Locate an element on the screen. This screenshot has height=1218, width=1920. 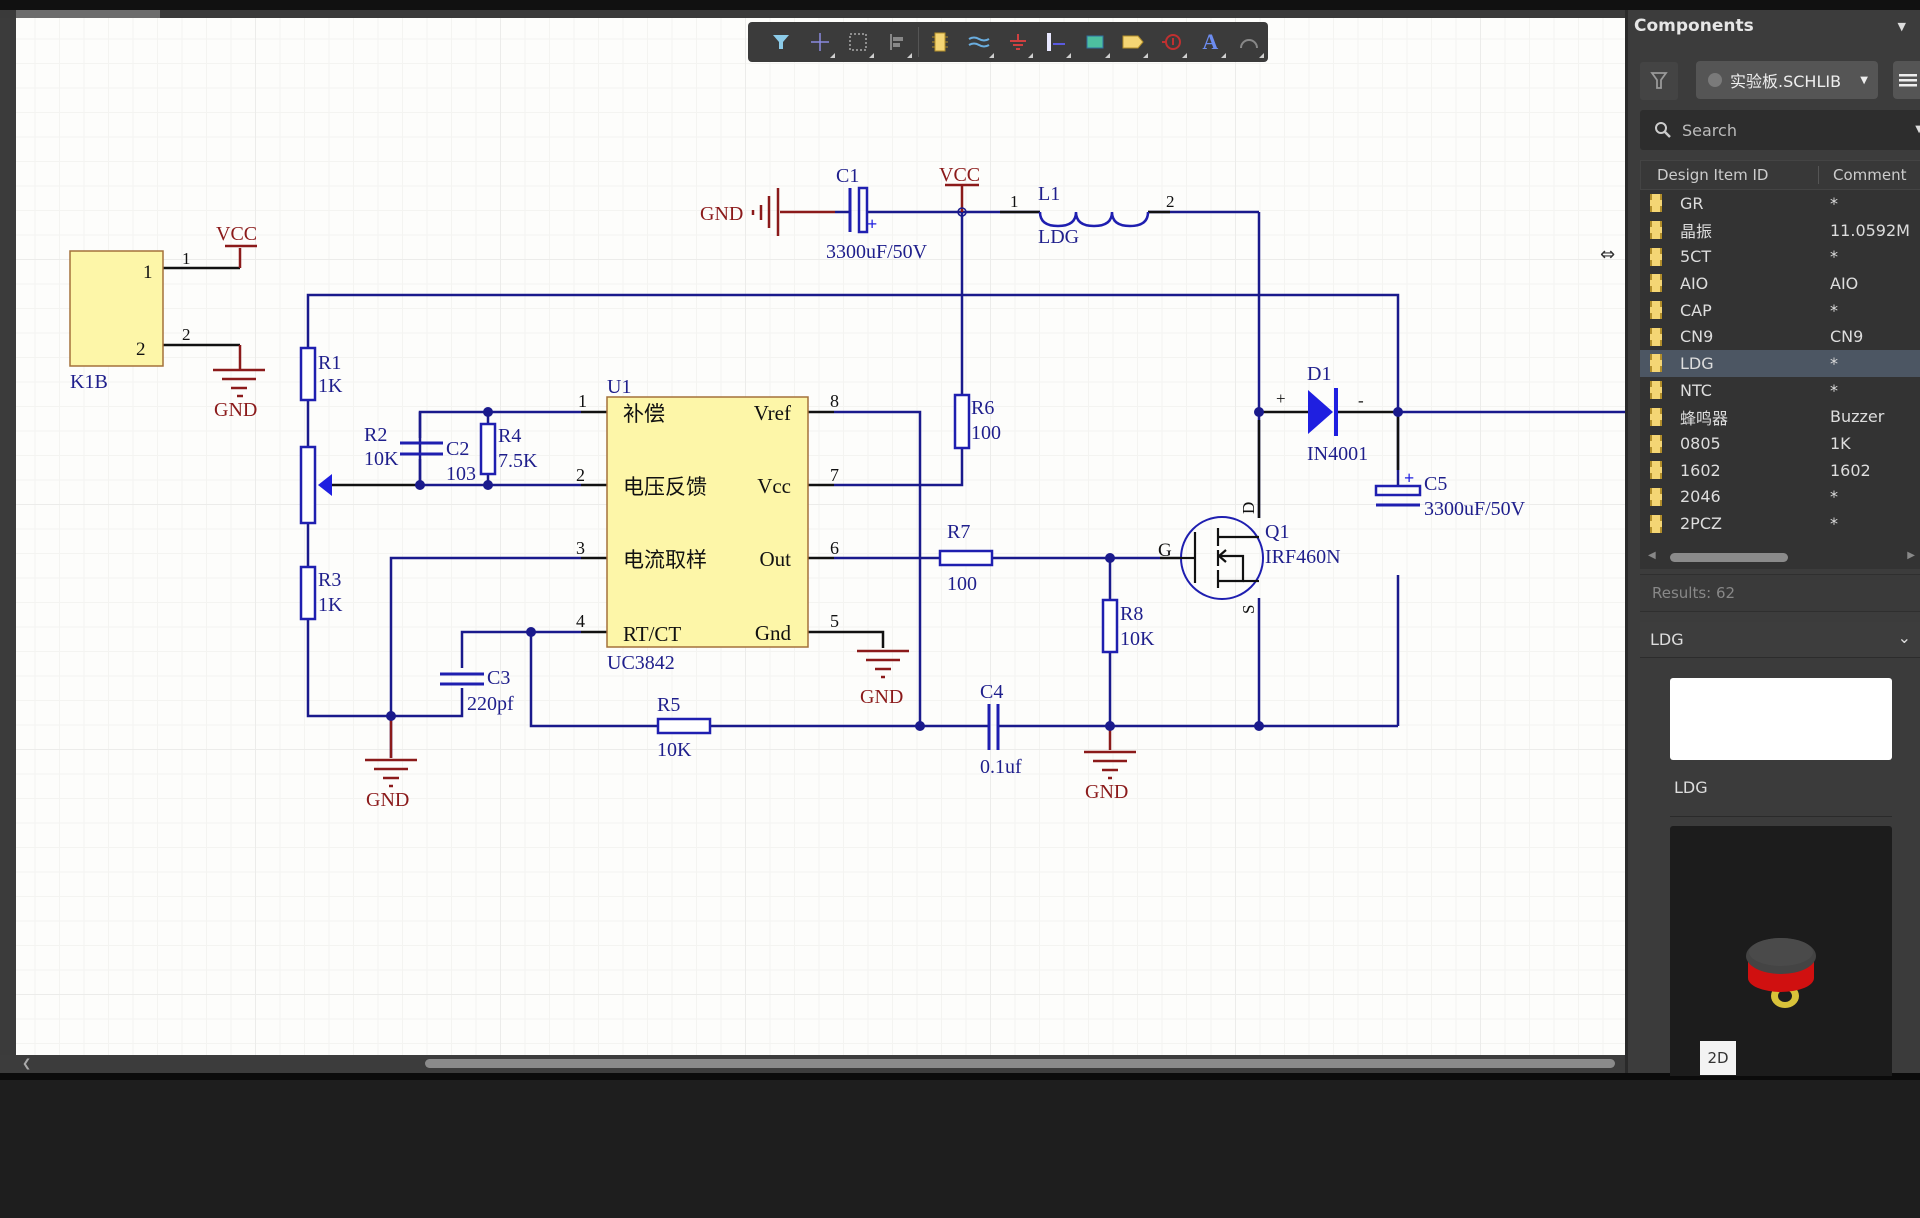
component-comment: AIO is located at coordinates (1844, 283).